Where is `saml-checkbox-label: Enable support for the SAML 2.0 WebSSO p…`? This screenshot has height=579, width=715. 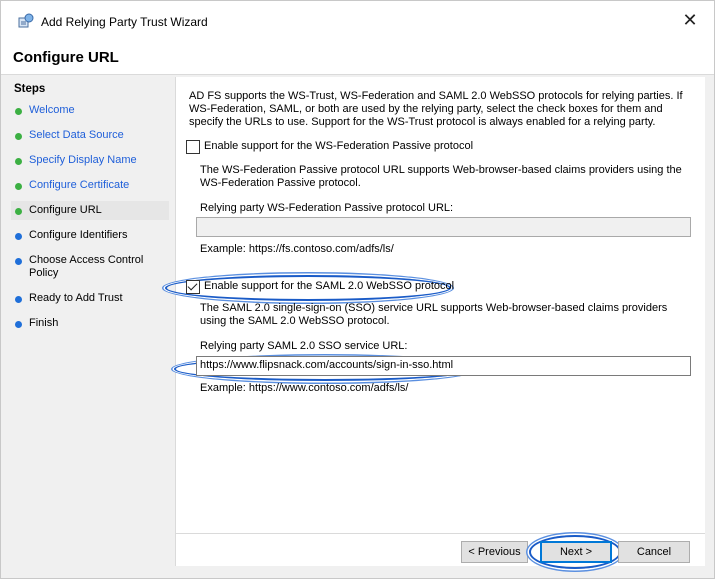
saml-checkbox-label: Enable support for the SAML 2.0 WebSSO p… is located at coordinates (329, 286).